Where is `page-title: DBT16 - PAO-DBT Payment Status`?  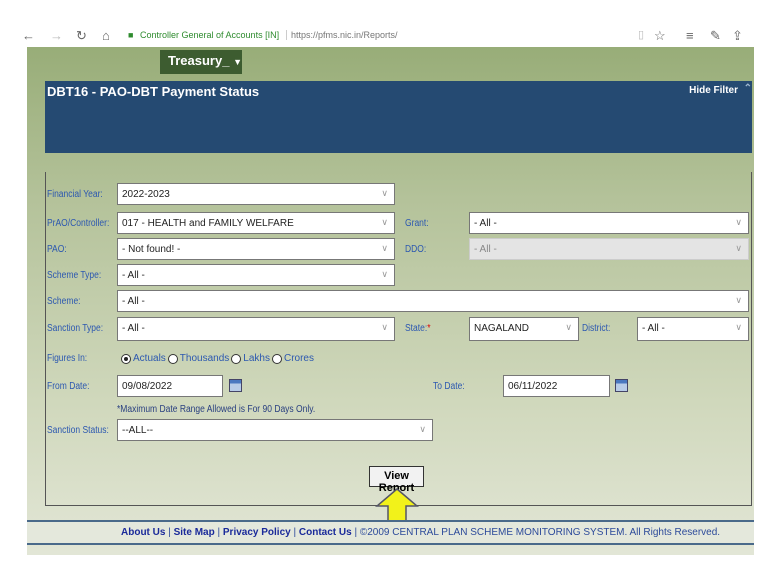 page-title: DBT16 - PAO-DBT Payment Status is located at coordinates (153, 91).